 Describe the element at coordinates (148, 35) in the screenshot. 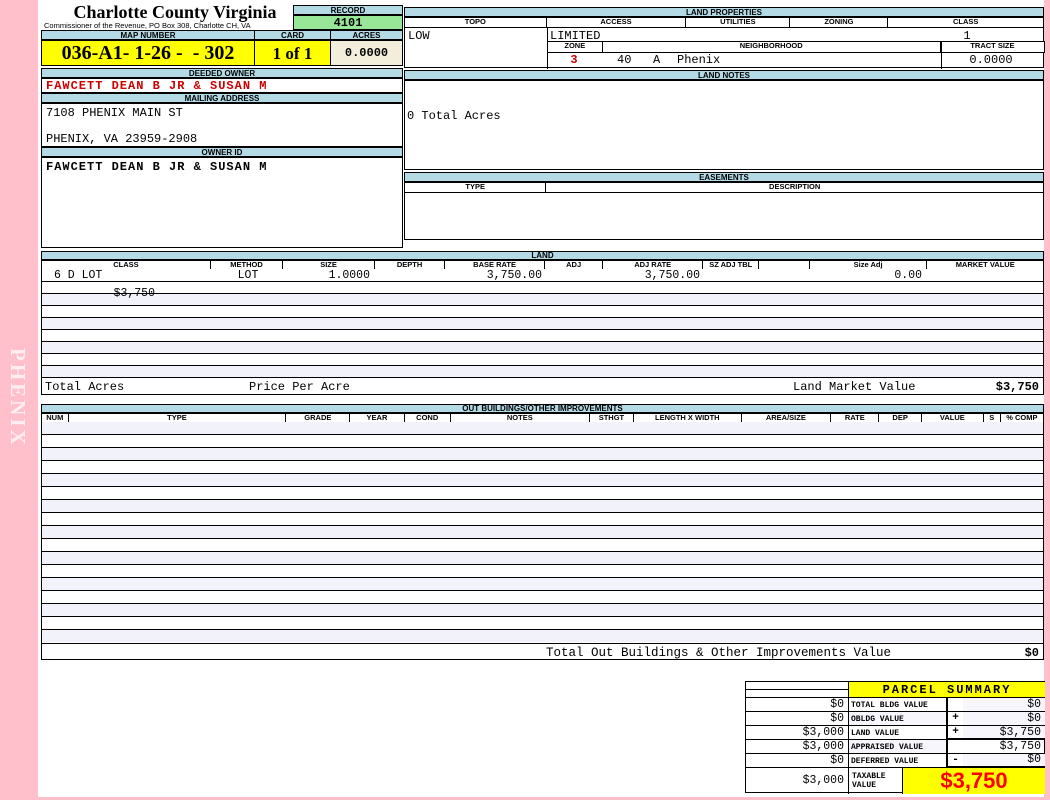

I see `map-number-label: MAP NUMBER` at that location.